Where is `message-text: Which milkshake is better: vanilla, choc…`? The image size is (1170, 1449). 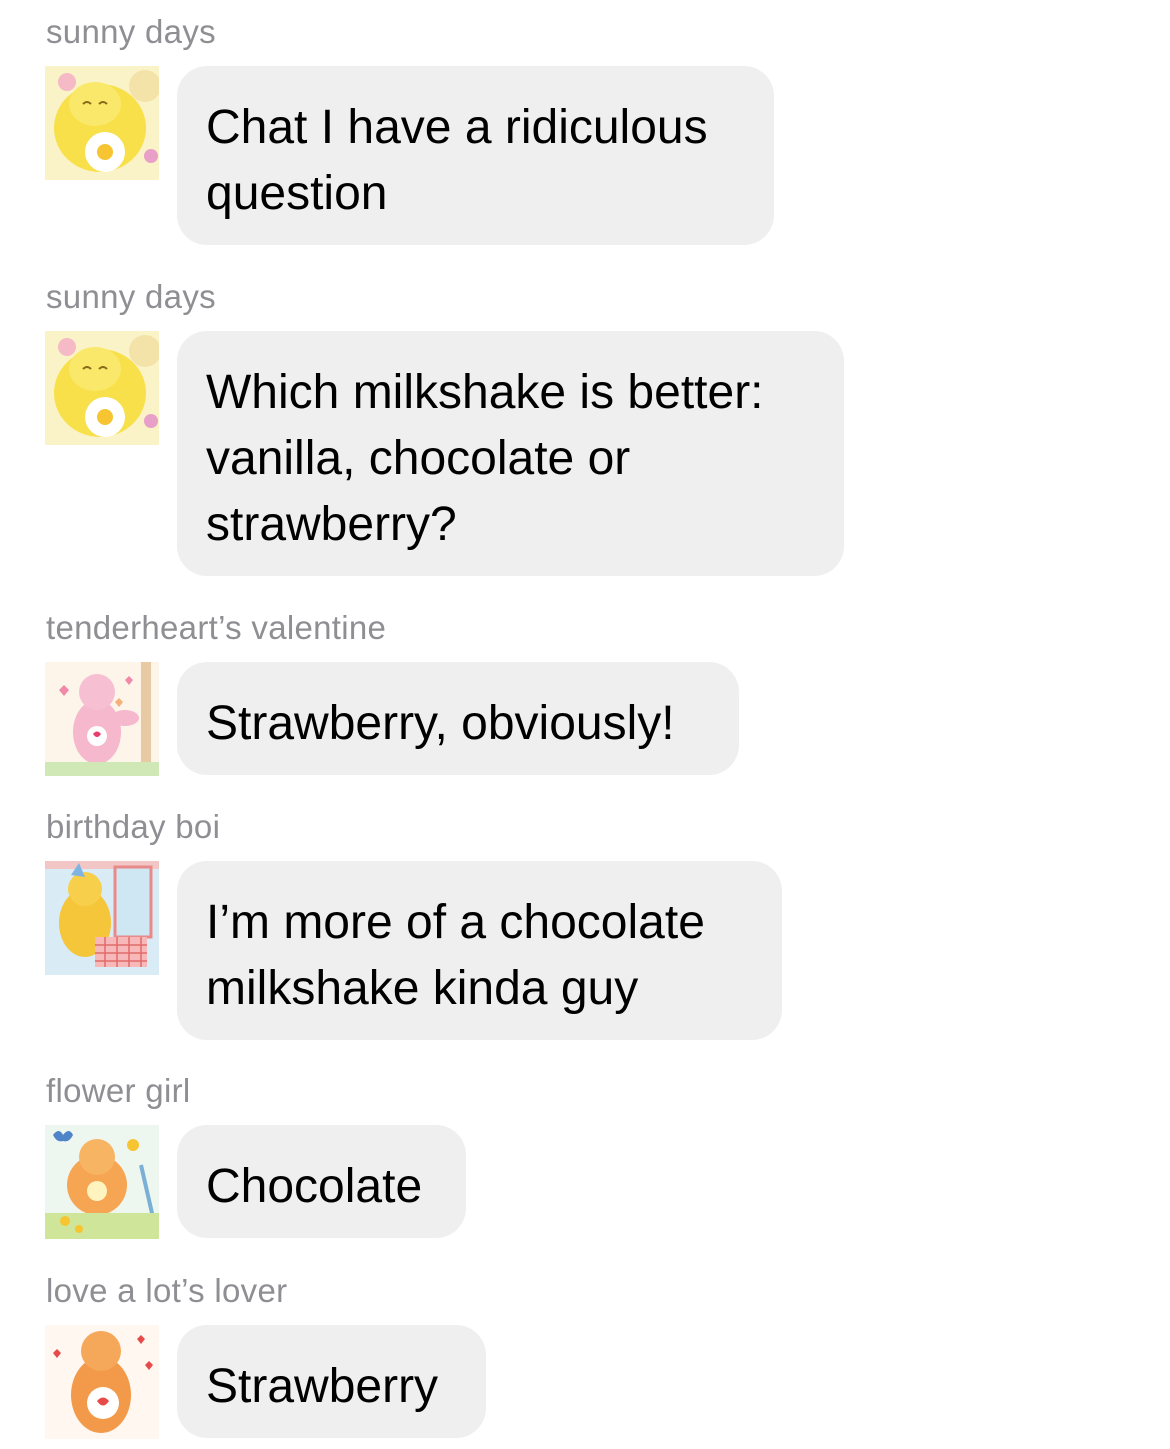
message-text: Which milkshake is better: vanilla, choc… is located at coordinates (485, 458).